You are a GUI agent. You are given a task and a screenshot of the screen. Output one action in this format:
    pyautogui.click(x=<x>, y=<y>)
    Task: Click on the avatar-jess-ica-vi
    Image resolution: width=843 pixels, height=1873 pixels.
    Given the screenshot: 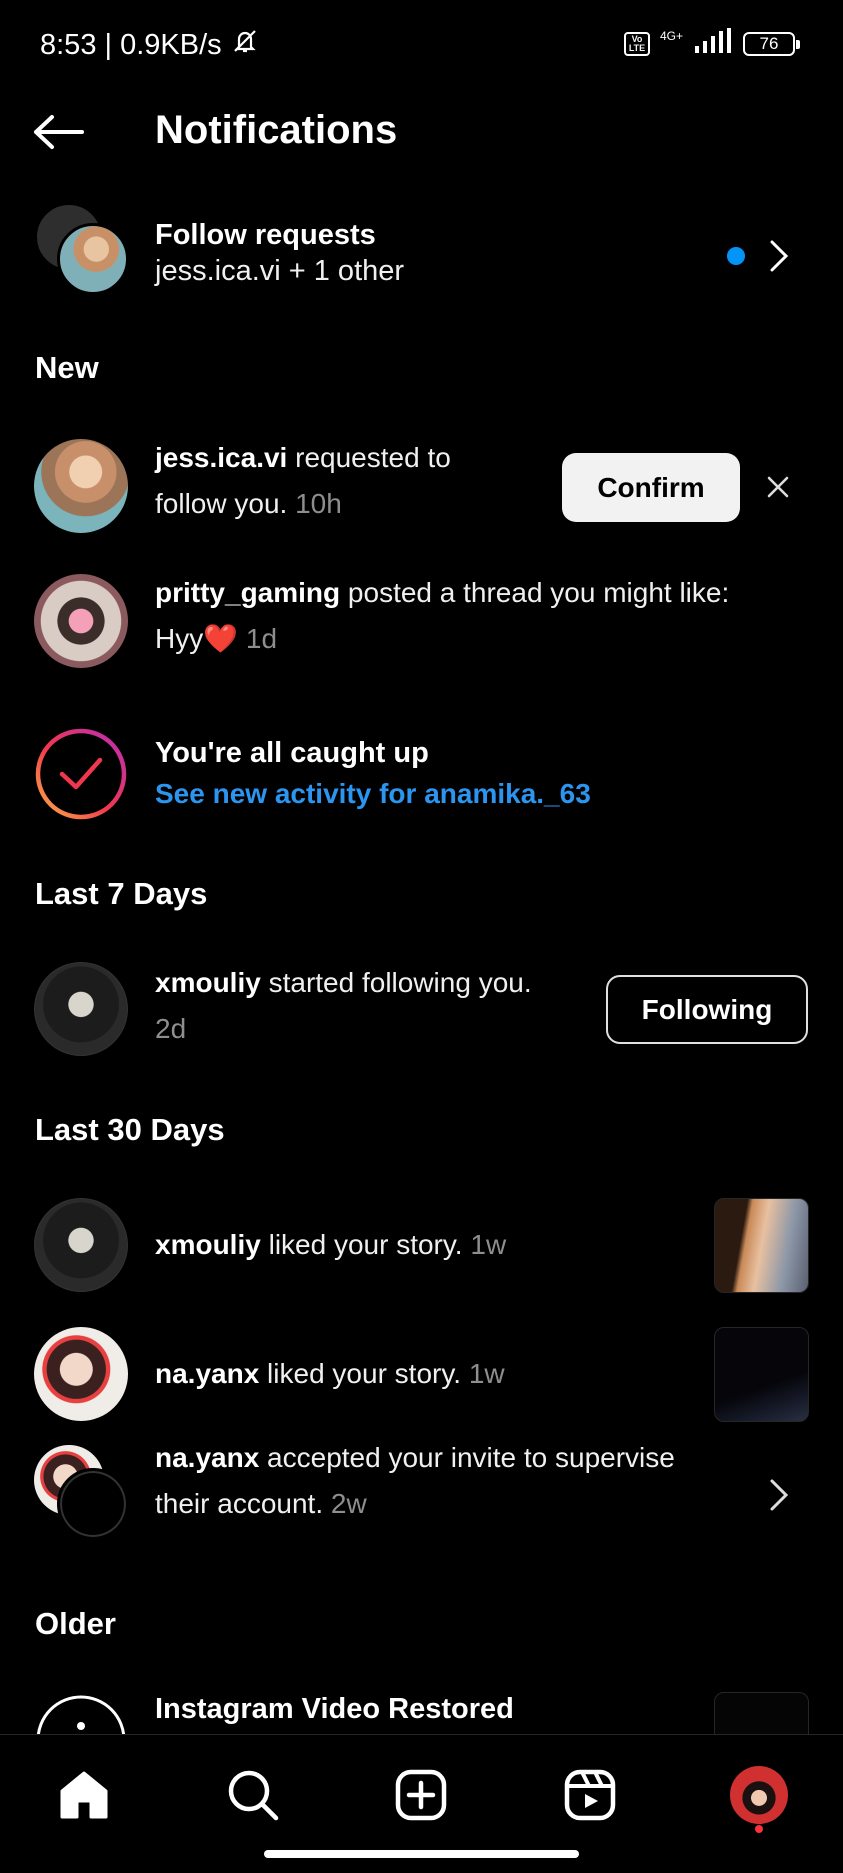 What is the action you would take?
    pyautogui.click(x=81, y=486)
    